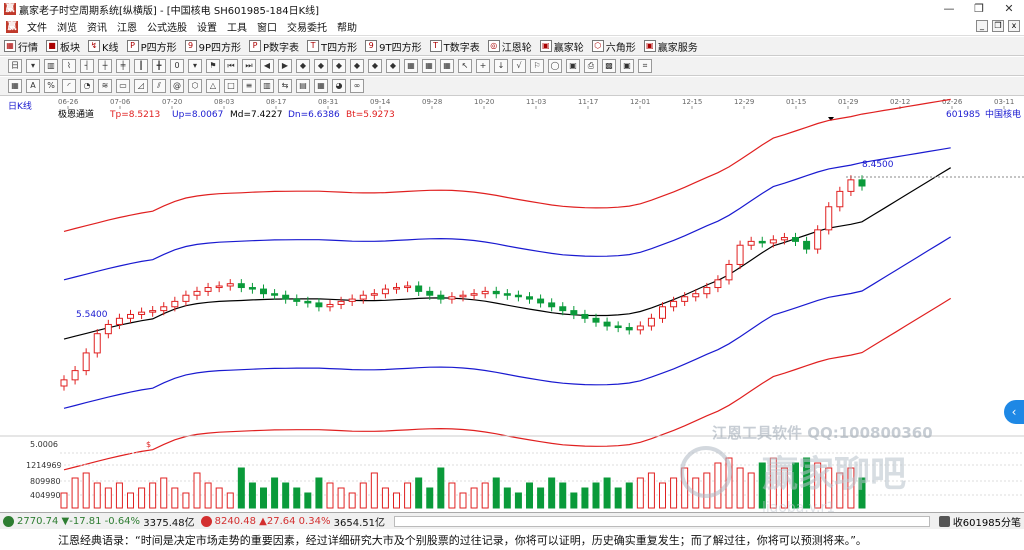 The width and height of the screenshot is (1024, 550). I want to click on maximize-button: ❐, so click(979, 9).